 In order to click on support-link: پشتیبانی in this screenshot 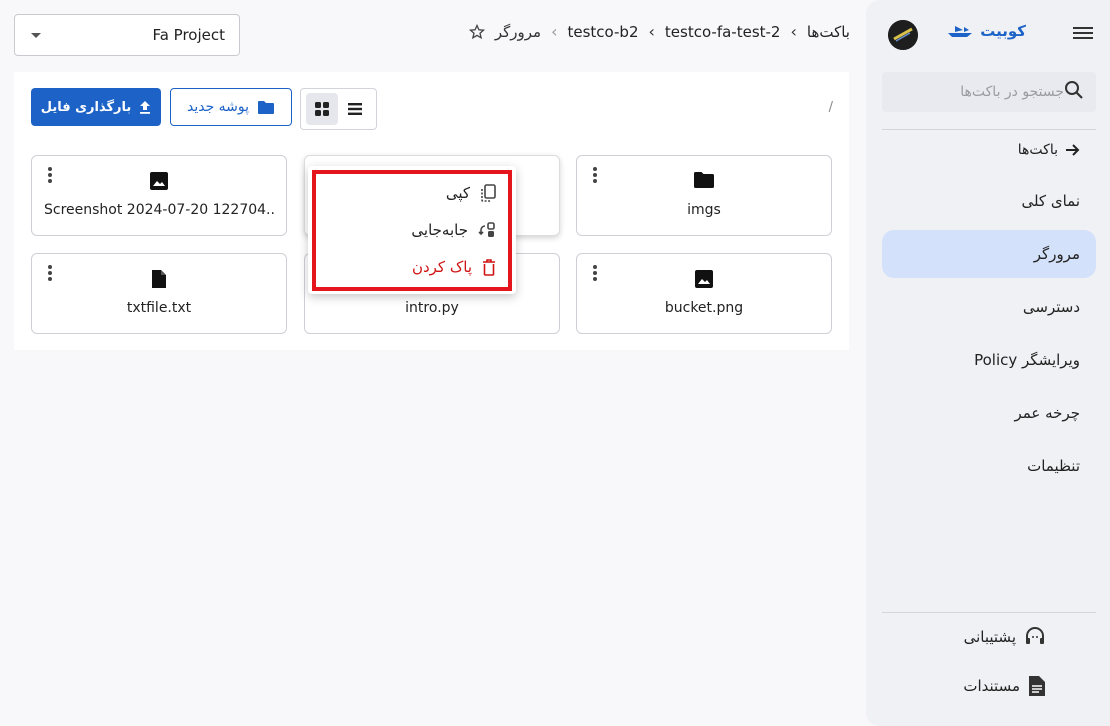, I will do `click(989, 637)`.